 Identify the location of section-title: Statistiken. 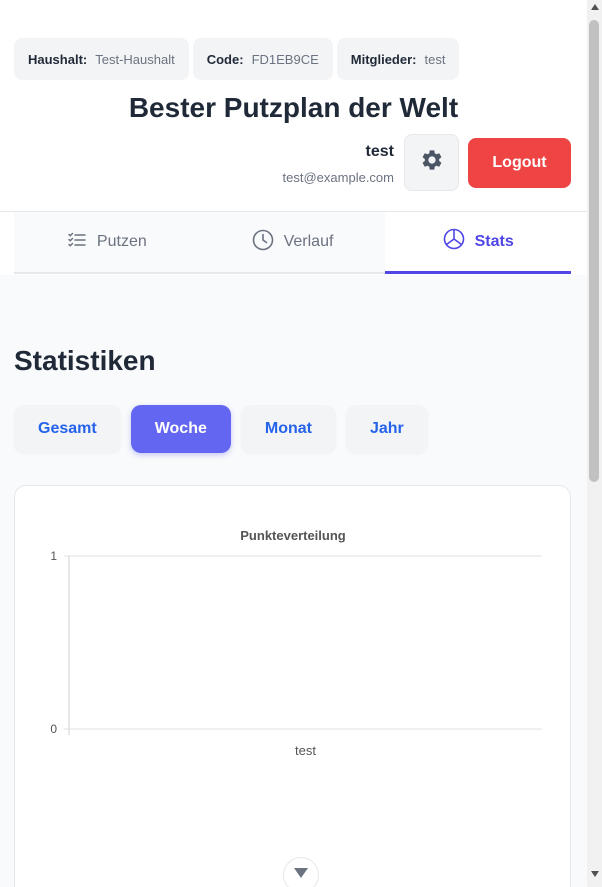
(85, 360).